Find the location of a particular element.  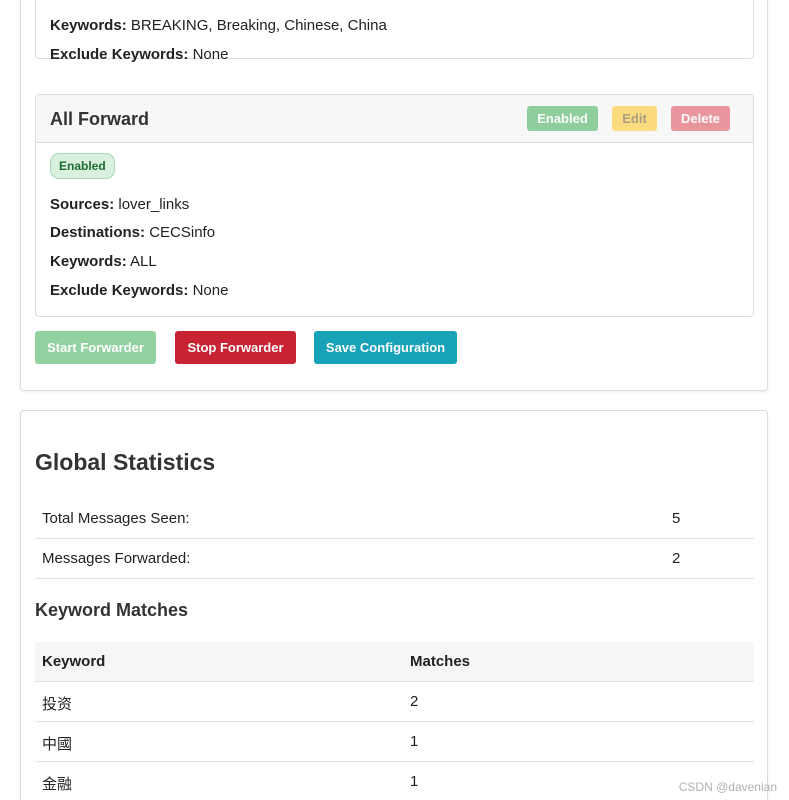

keyword-cell: 金融 is located at coordinates (57, 784).